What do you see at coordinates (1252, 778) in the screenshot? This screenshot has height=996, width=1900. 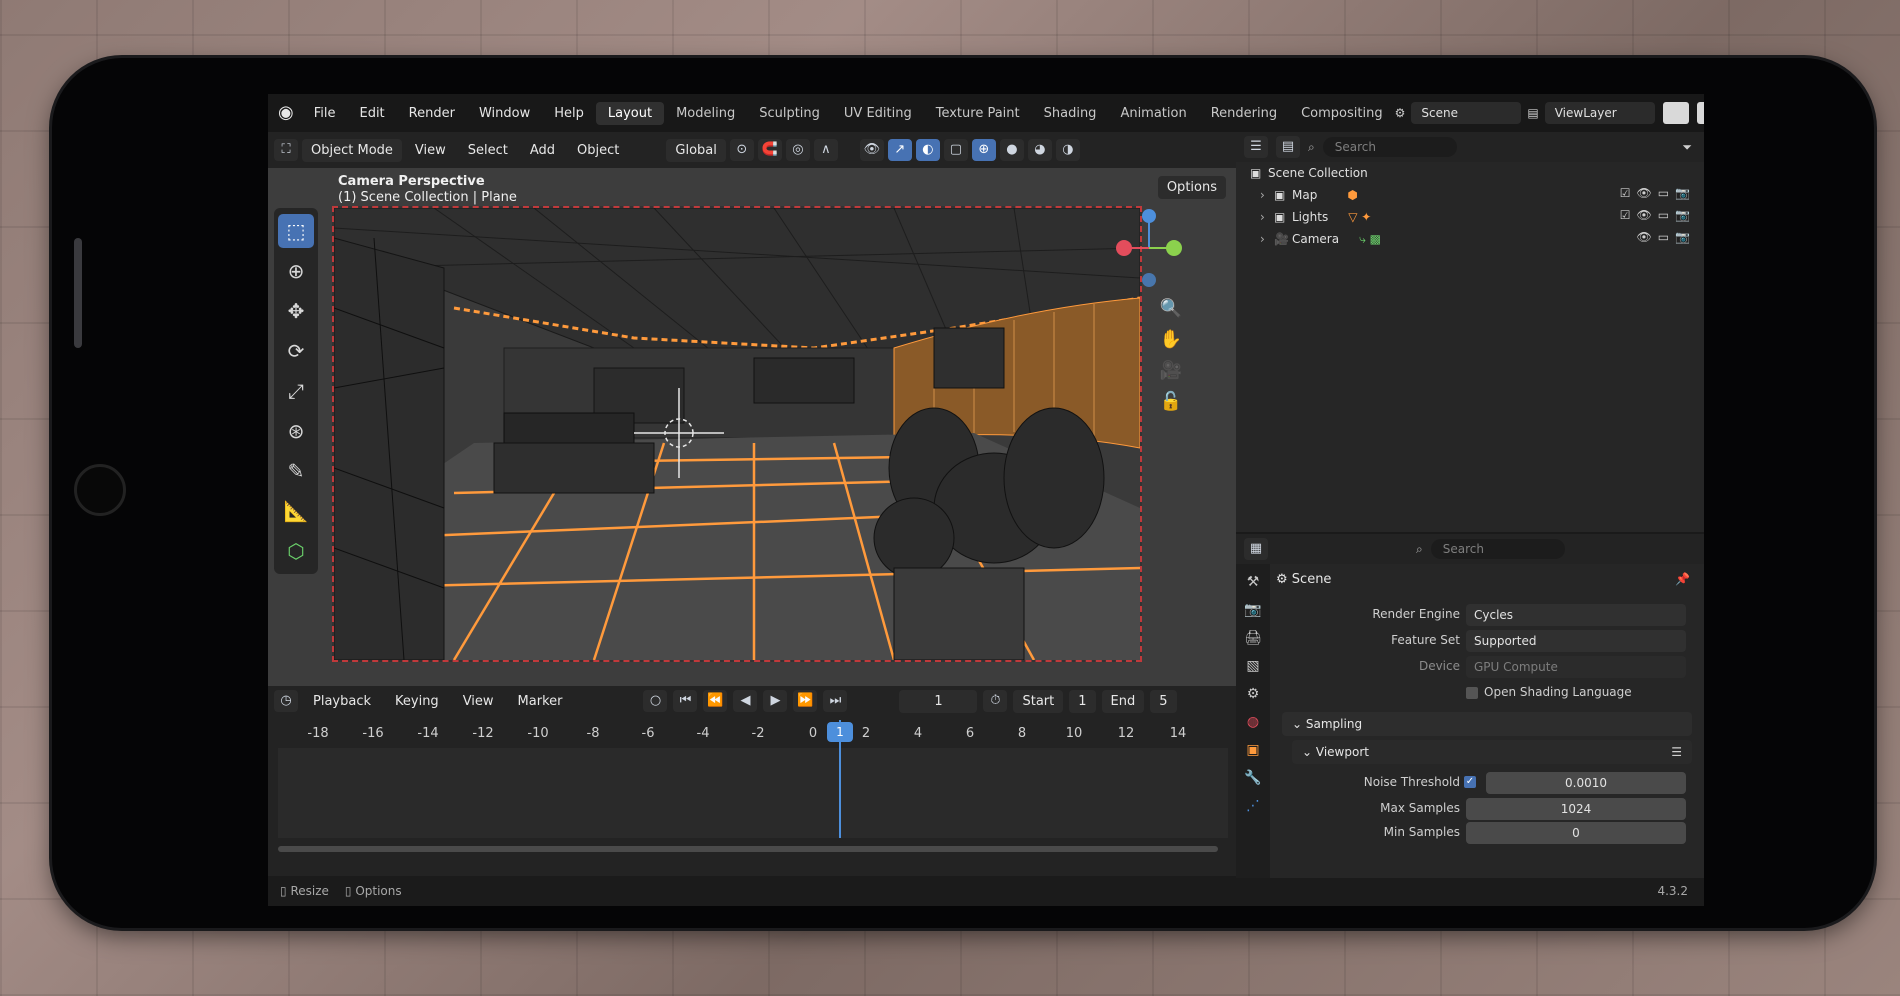 I see `modifier-tab-icon: 🔧` at bounding box center [1252, 778].